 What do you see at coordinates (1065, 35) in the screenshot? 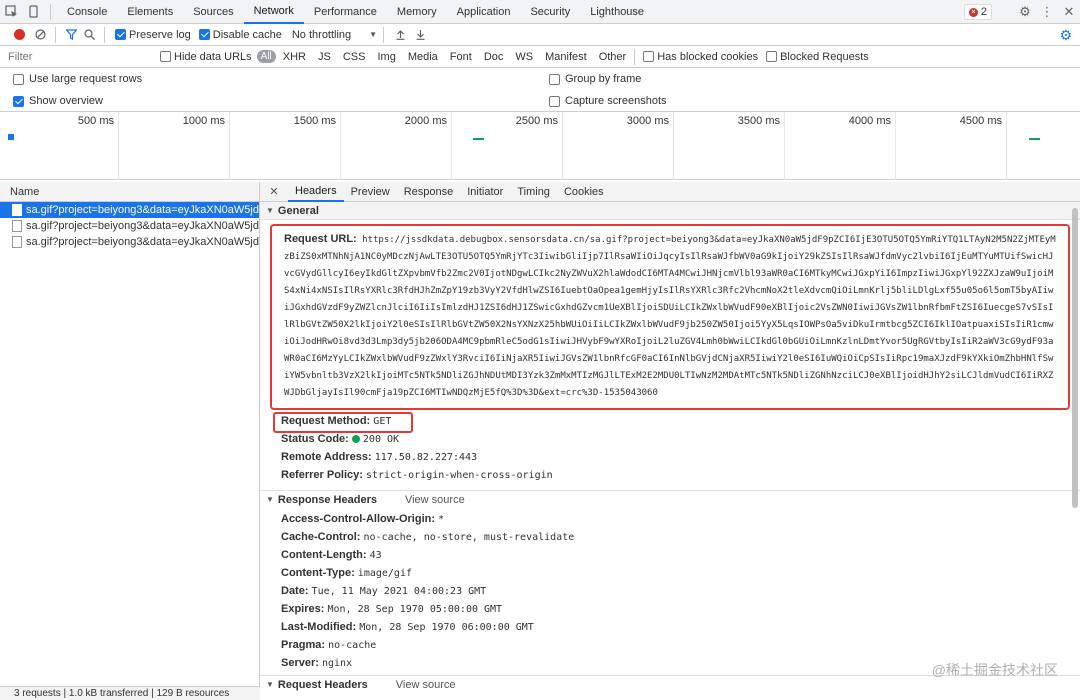
I see `network-settings-gear-icon: ⚙` at bounding box center [1065, 35].